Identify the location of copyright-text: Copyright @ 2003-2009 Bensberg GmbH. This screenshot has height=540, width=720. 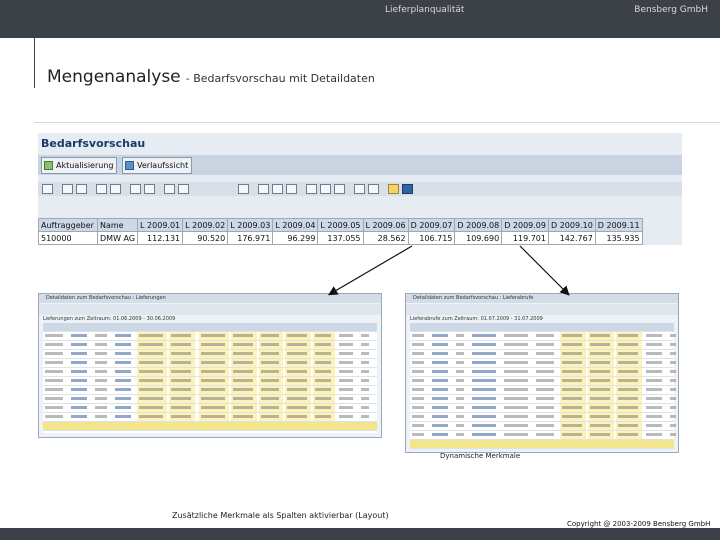
(639, 524).